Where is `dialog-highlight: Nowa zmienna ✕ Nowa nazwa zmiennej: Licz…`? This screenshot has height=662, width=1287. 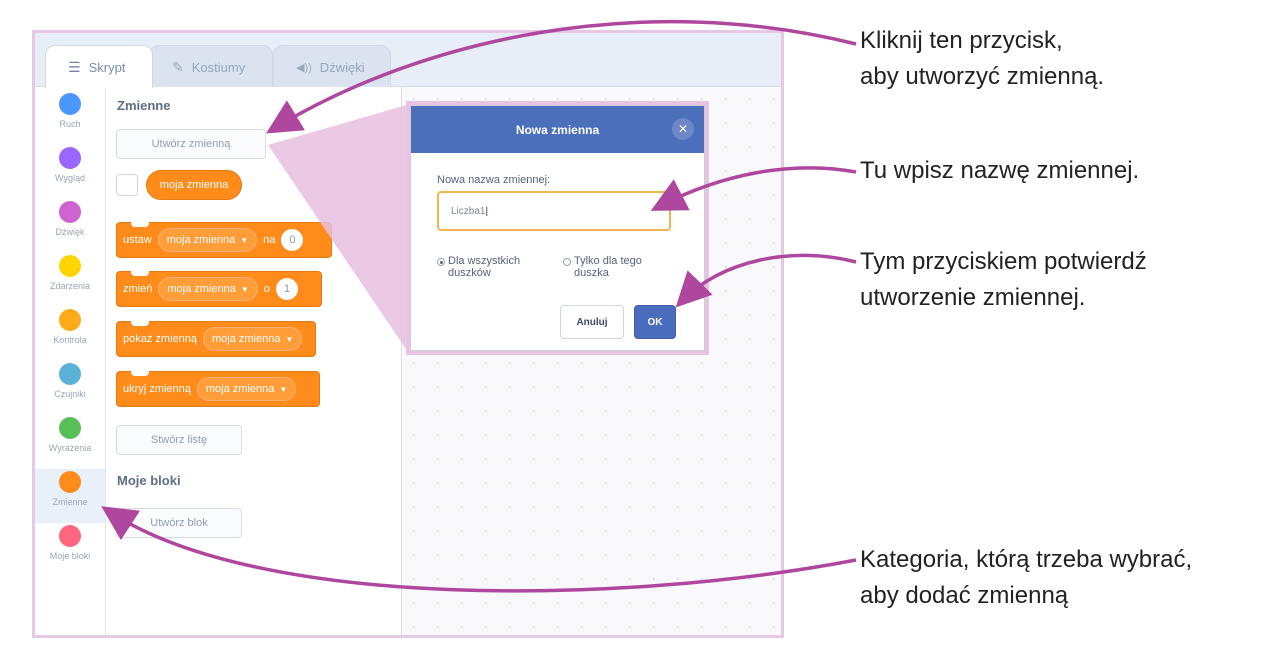
dialog-highlight: Nowa zmienna ✕ Nowa nazwa zmiennej: Licz… is located at coordinates (557, 228).